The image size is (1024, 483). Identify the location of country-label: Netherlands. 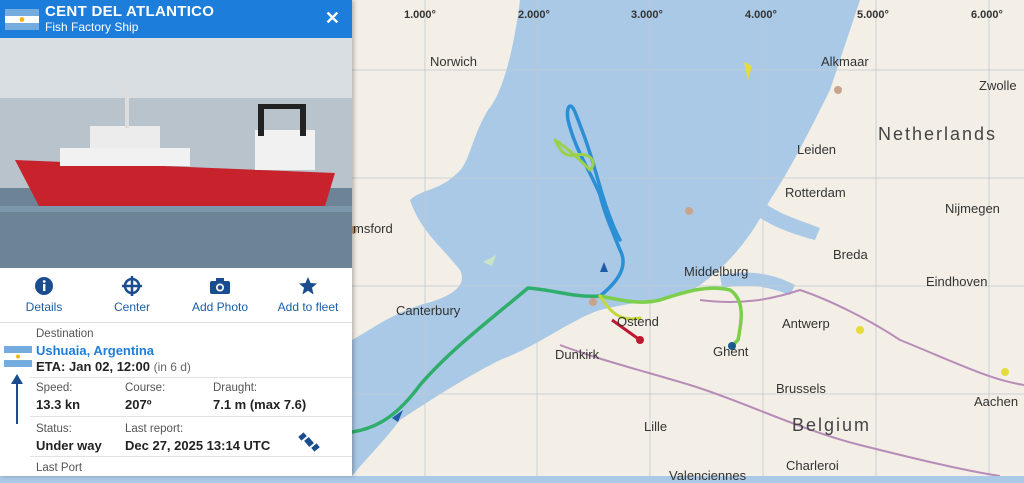
(938, 134).